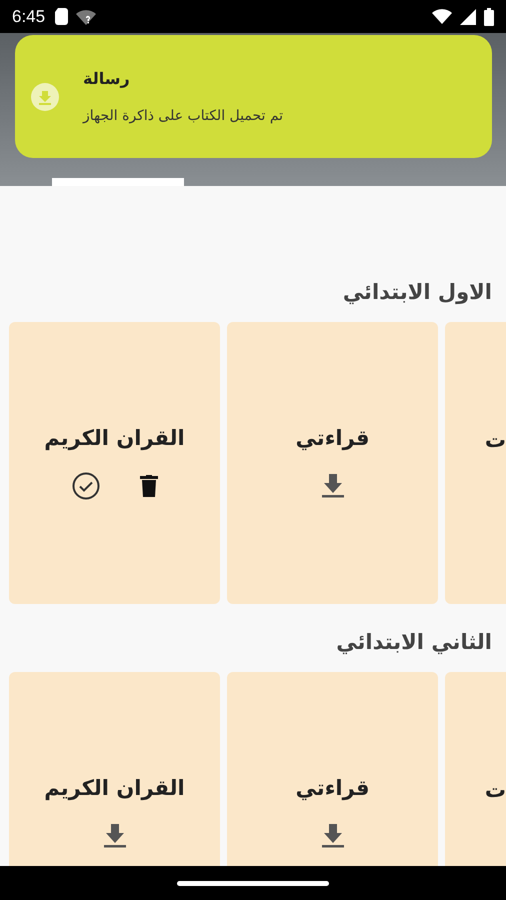 The width and height of the screenshot is (506, 900). Describe the element at coordinates (183, 116) in the screenshot. I see `notification-message: تم تحميل الكتاب على ذاكرة الجهاز` at that location.